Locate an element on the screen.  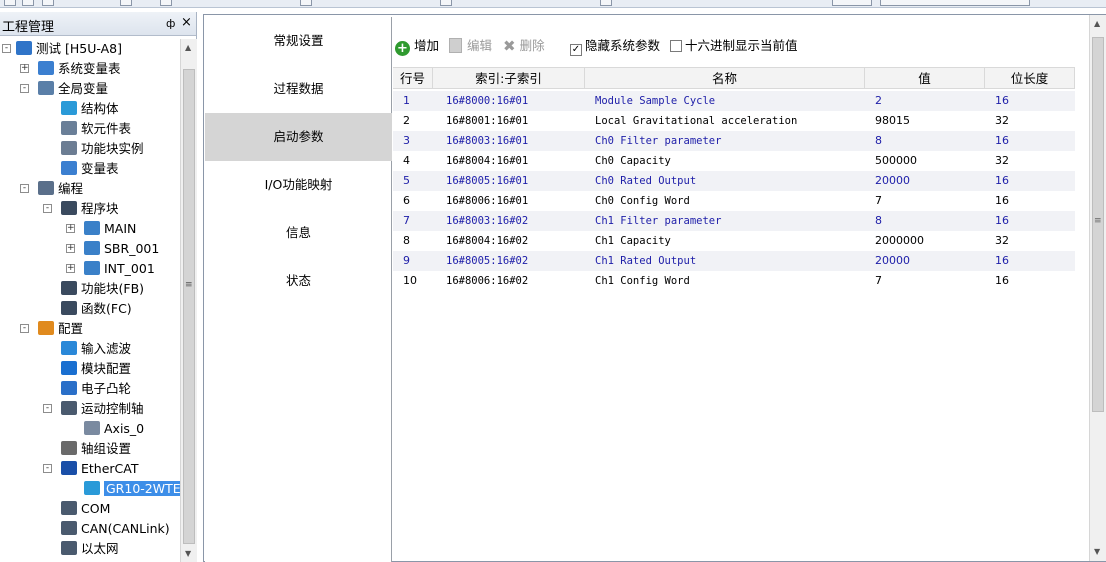
delete-button: ✖ 删除 is located at coordinates (524, 46).